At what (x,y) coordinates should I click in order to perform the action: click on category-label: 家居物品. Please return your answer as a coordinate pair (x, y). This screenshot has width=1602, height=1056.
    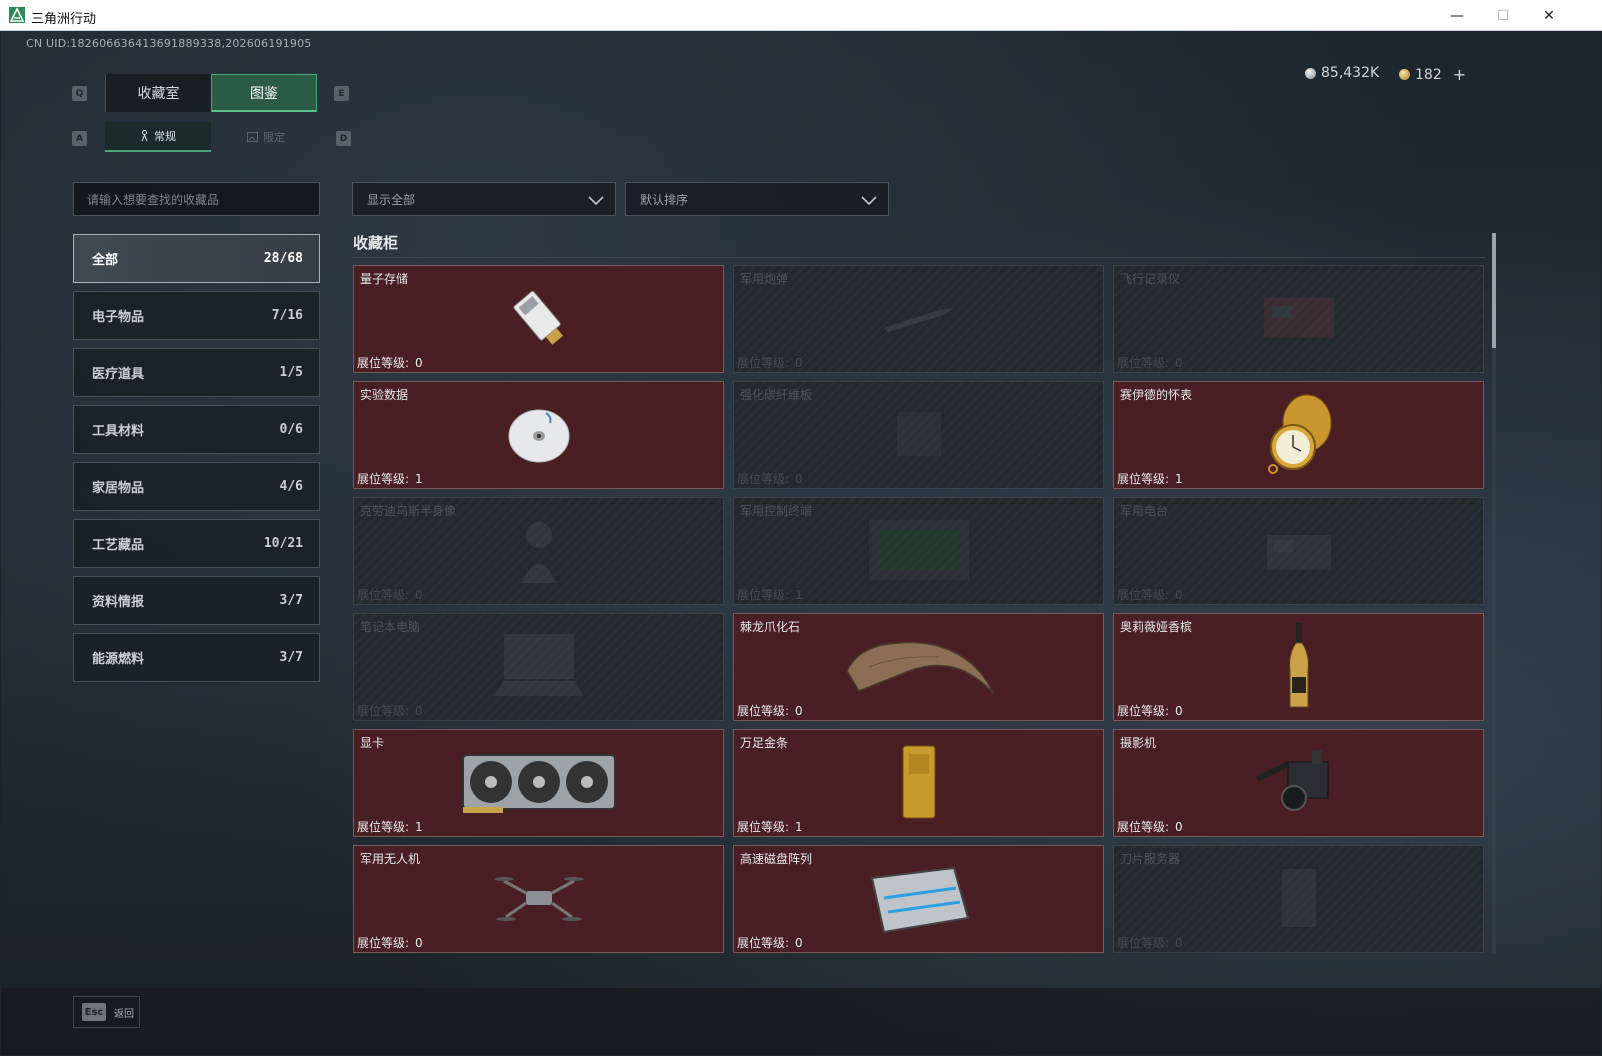
    Looking at the image, I should click on (118, 488).